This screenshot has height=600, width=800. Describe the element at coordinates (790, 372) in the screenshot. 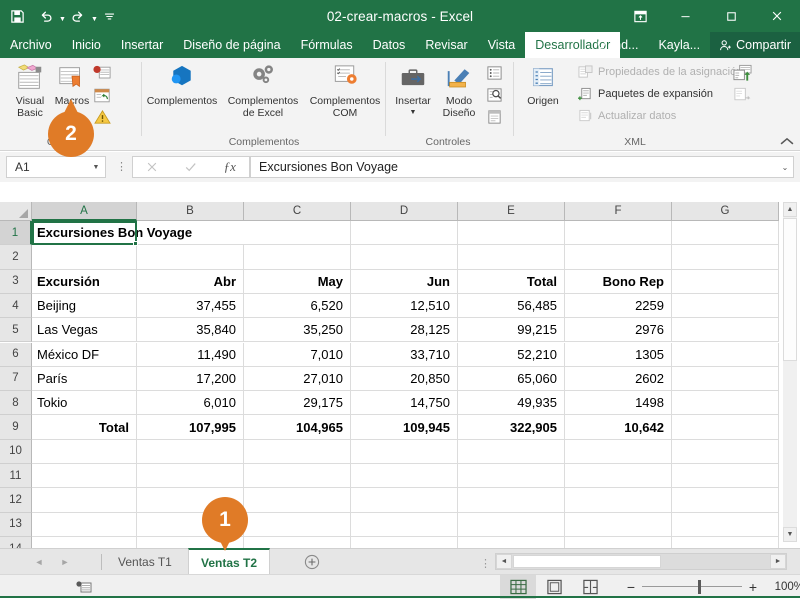

I see `vertical-scrollbar: ▲ ▼` at that location.